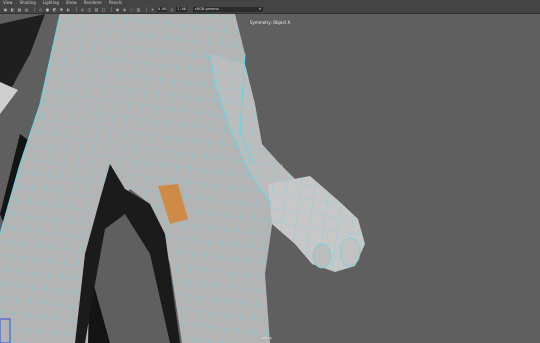 This screenshot has height=343, width=540. Describe the element at coordinates (9, 98) in the screenshot. I see `background-mesh-fragment` at that location.